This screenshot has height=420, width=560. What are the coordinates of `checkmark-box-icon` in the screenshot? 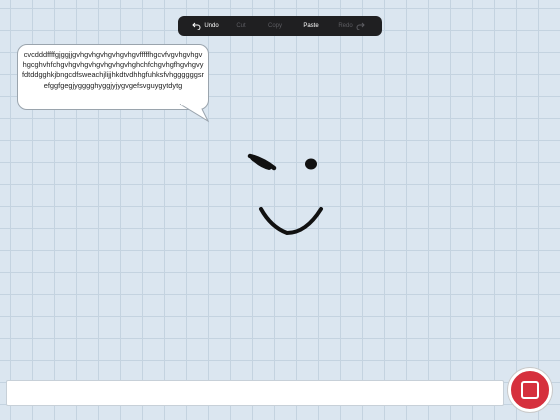 It's located at (530, 390).